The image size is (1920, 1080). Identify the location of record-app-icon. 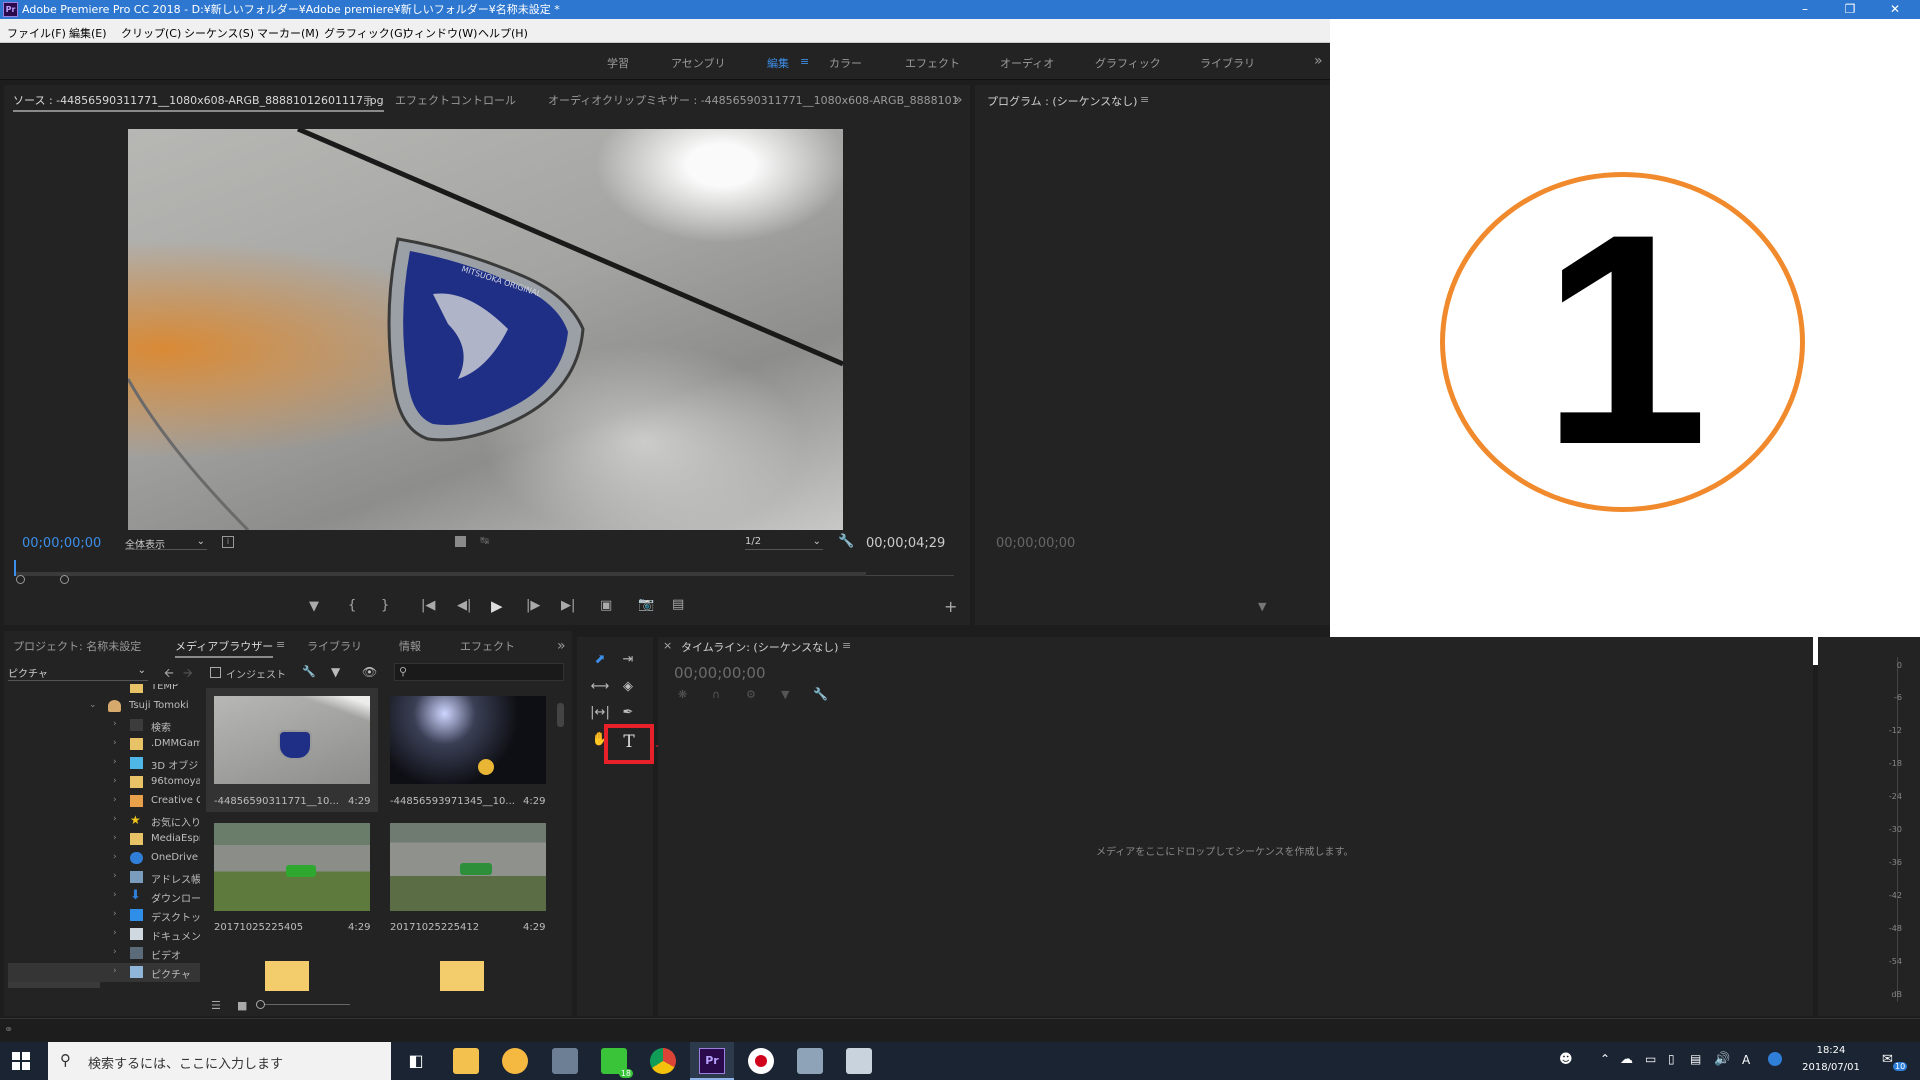
(761, 1061).